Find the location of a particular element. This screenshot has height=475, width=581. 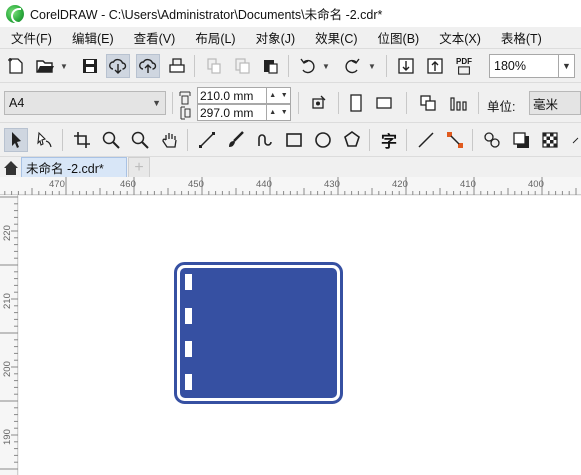

page-width-input: 210.0 mm is located at coordinates (232, 95).